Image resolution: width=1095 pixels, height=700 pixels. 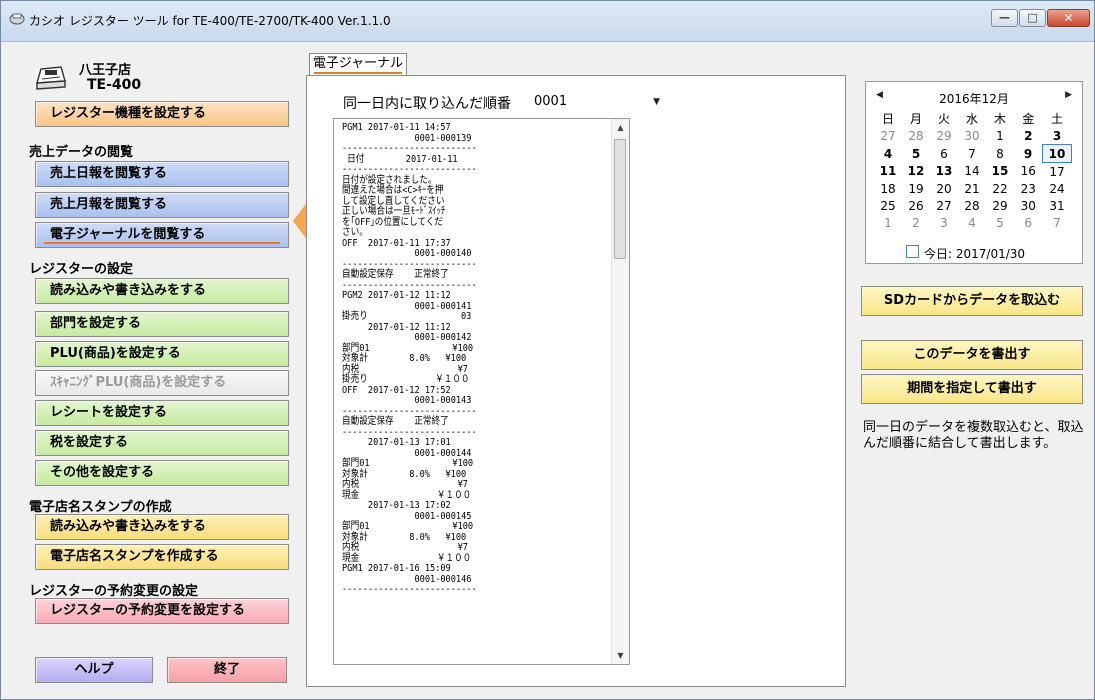 What do you see at coordinates (656, 102) in the screenshot?
I see `chevron-down-icon: ▼` at bounding box center [656, 102].